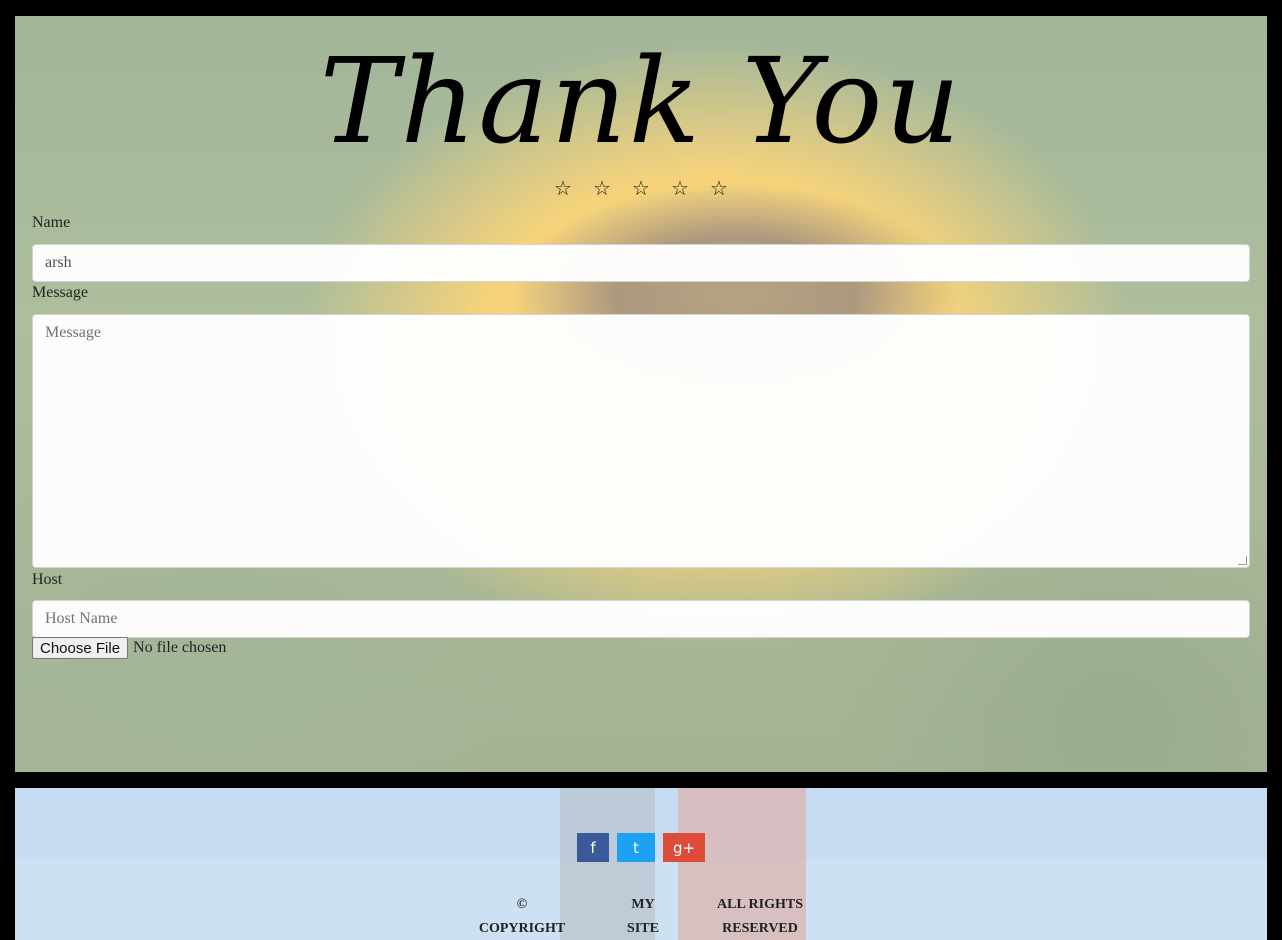 This screenshot has height=940, width=1282. Describe the element at coordinates (47, 579) in the screenshot. I see `host-label: Host` at that location.